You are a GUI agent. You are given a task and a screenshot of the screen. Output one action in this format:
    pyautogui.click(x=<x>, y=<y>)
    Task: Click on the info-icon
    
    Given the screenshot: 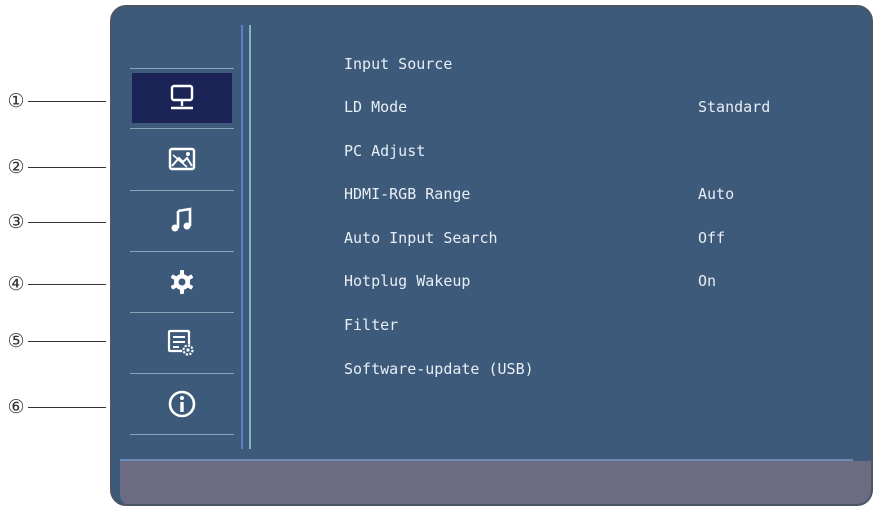 What is the action you would take?
    pyautogui.click(x=182, y=404)
    